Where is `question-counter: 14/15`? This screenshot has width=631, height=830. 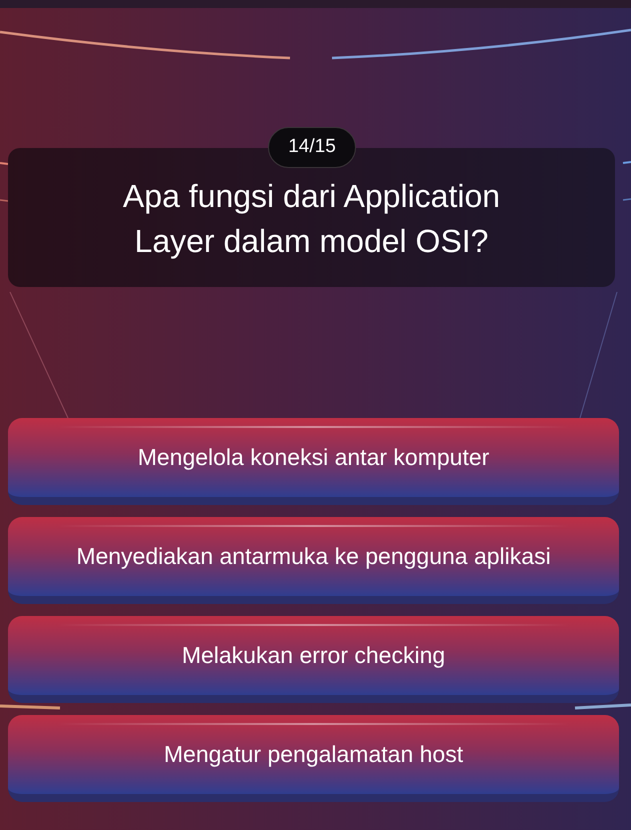
question-counter: 14/15 is located at coordinates (312, 147).